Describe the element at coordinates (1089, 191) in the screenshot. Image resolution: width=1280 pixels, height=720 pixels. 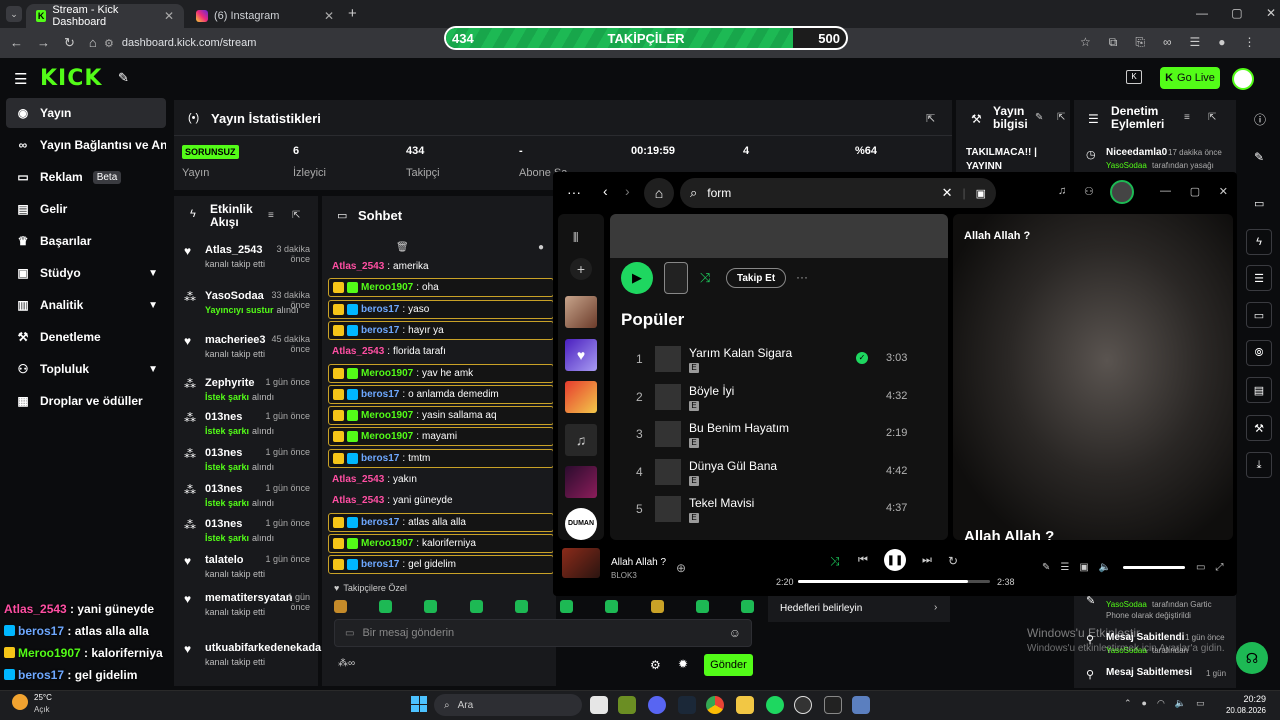
I see `friends-icon: ⚇` at that location.